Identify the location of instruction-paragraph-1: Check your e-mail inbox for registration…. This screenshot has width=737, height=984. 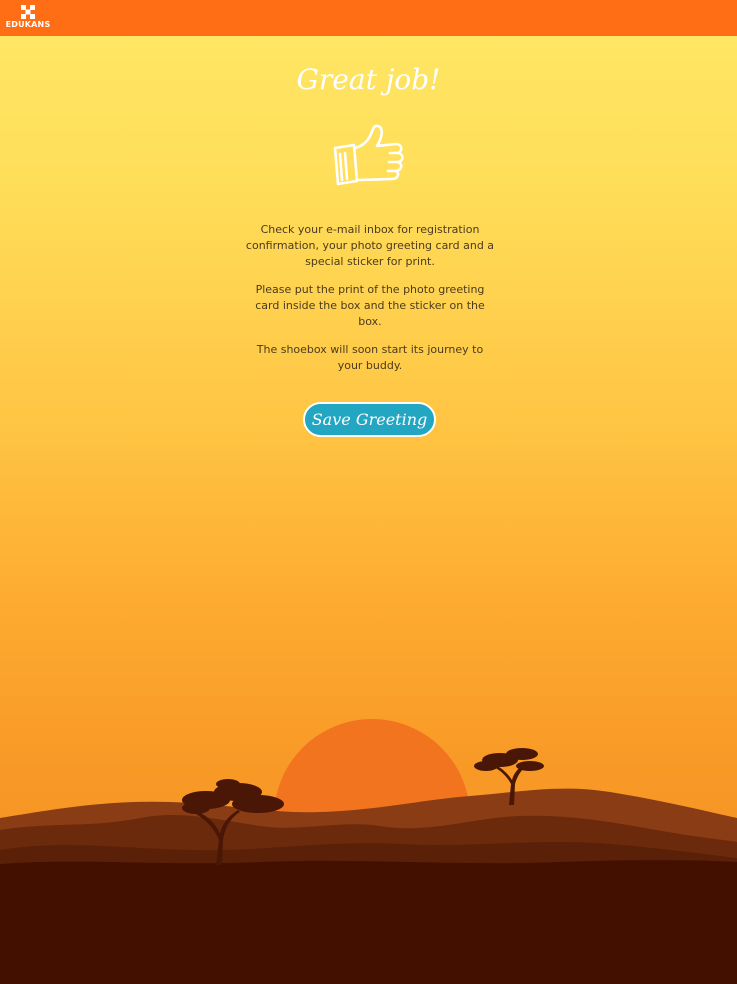
(370, 245).